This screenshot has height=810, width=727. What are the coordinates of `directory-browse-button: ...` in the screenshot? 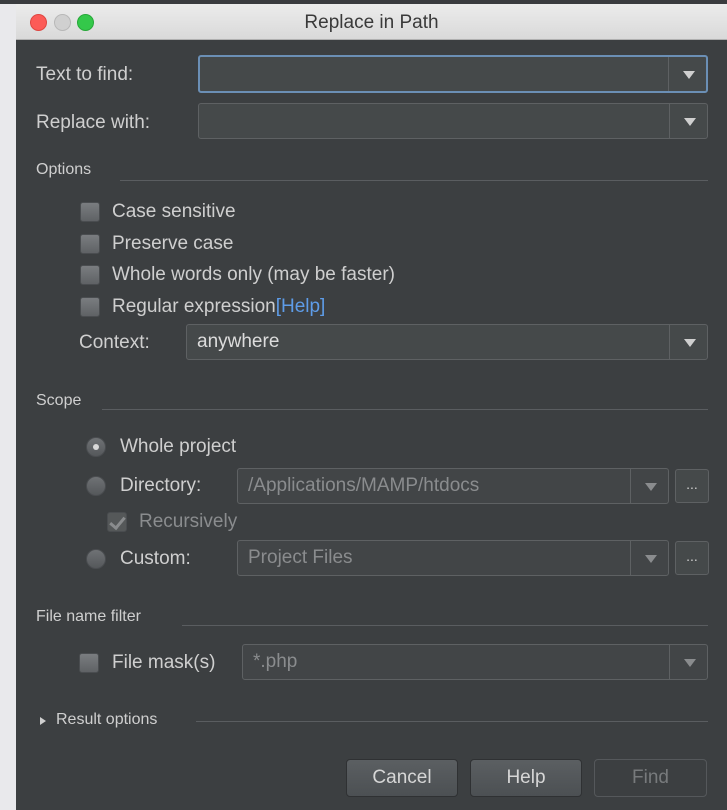 It's located at (692, 486).